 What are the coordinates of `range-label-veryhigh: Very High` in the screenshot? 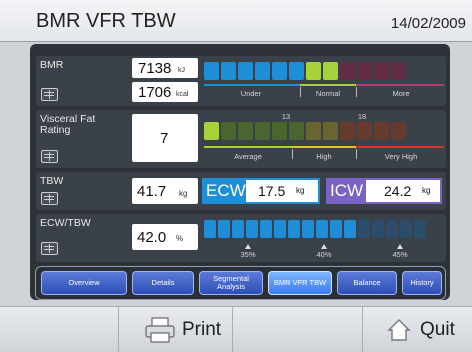 It's located at (401, 156).